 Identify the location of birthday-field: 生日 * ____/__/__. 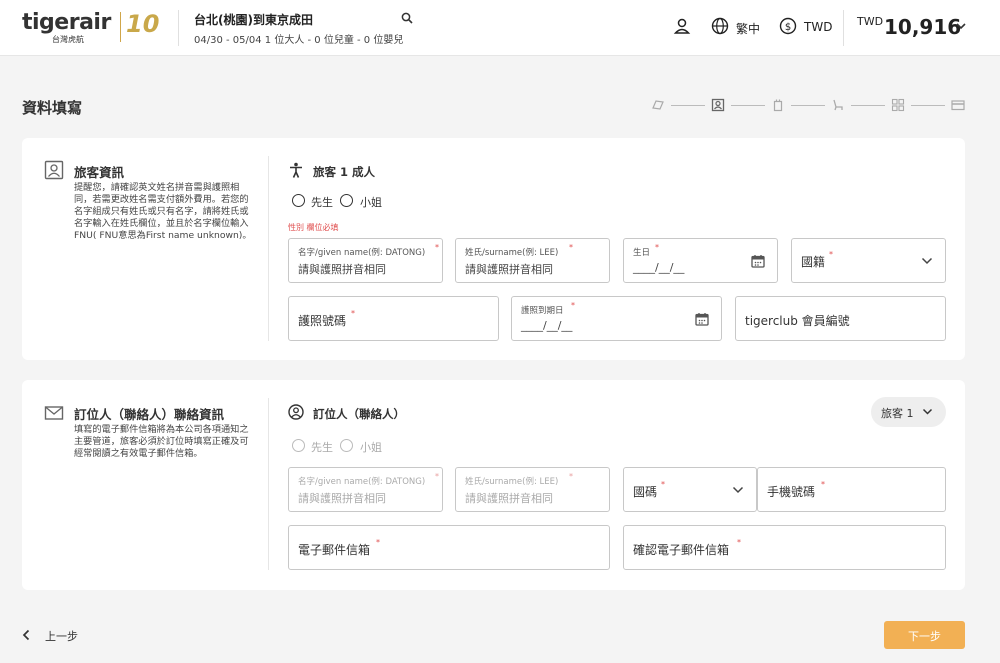
(700, 260).